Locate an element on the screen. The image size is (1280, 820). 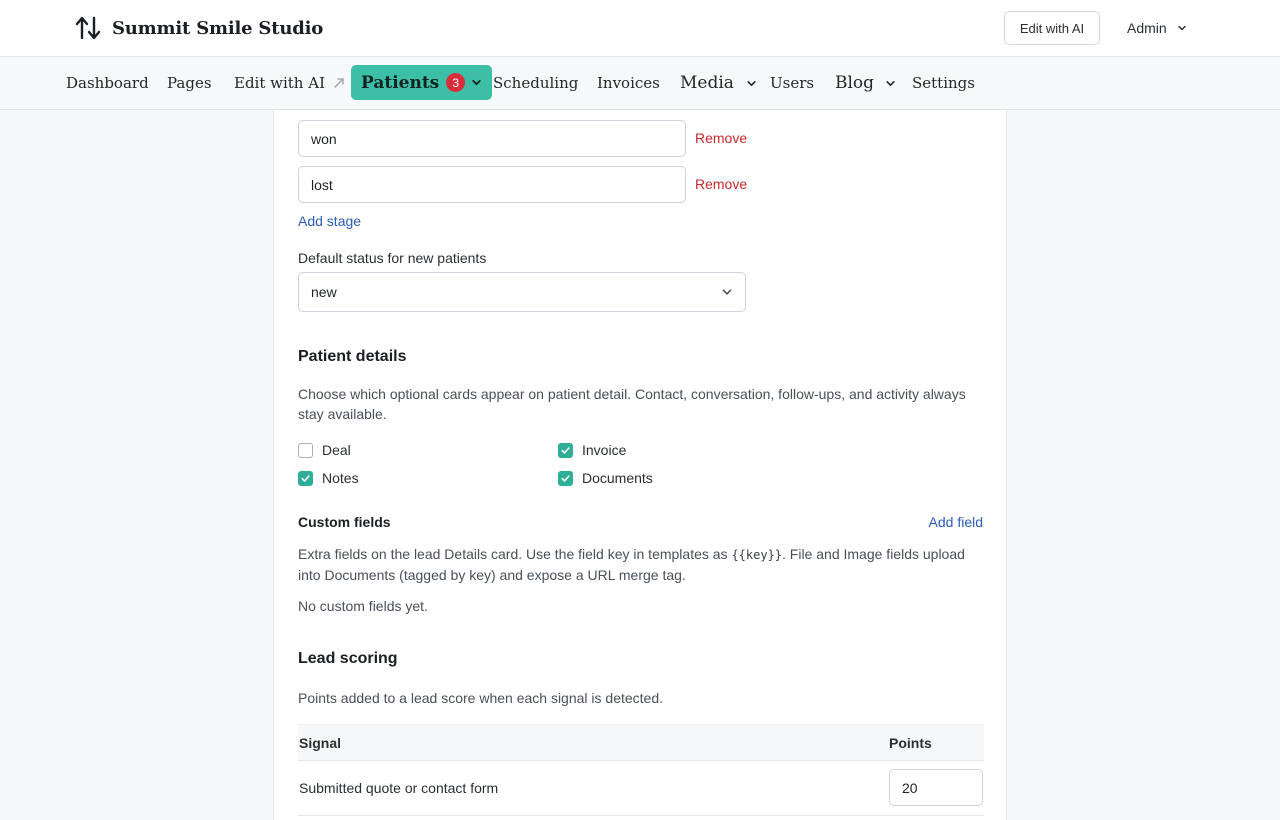
nav-media: Media is located at coordinates (718, 83).